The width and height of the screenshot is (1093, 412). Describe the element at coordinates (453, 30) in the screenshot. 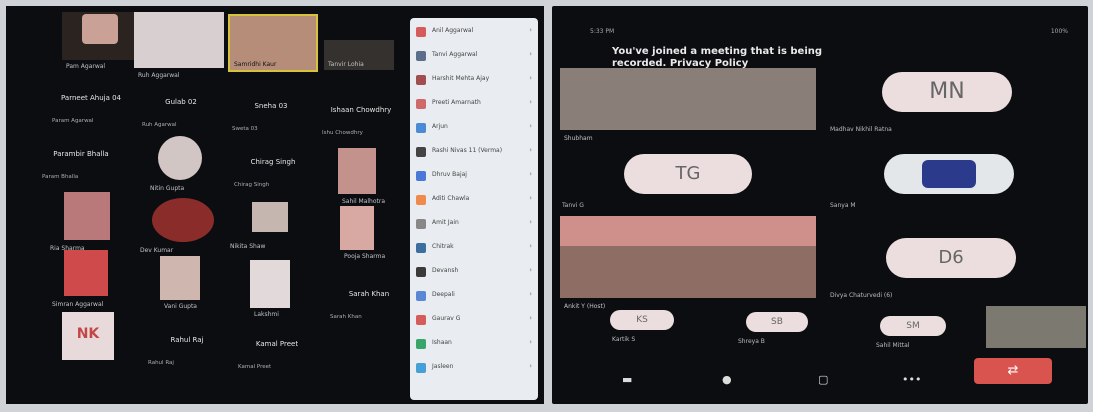

I see `participant-list-name: Anil Aggarwal` at that location.